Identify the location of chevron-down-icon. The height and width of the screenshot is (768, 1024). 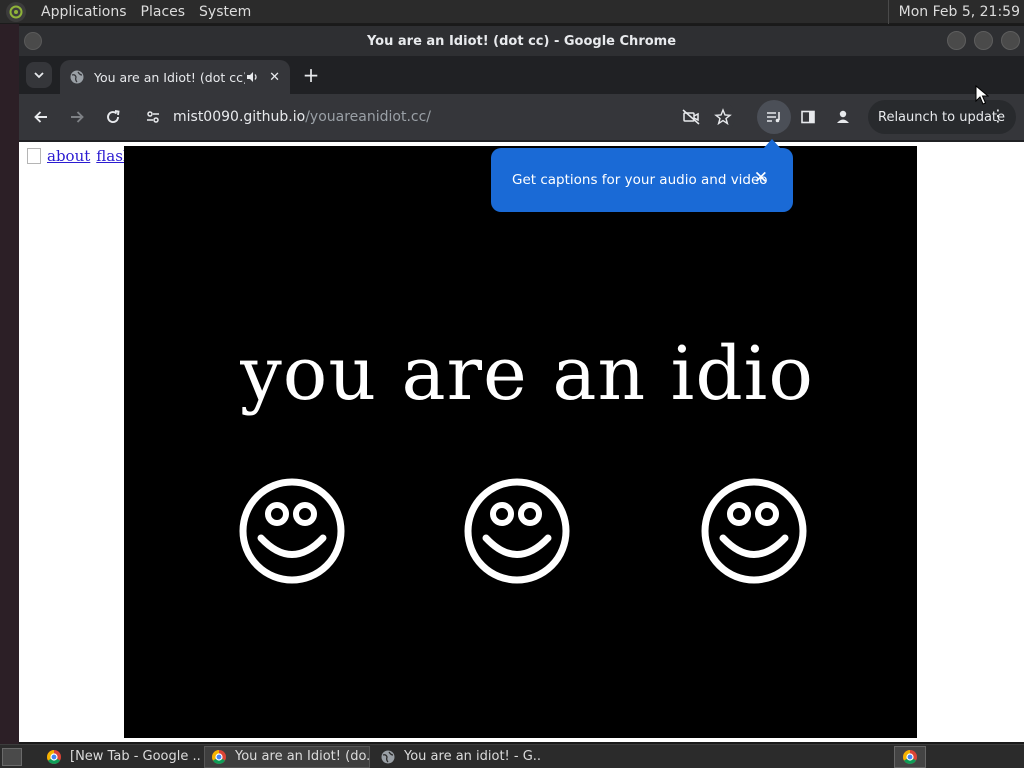
(39, 75).